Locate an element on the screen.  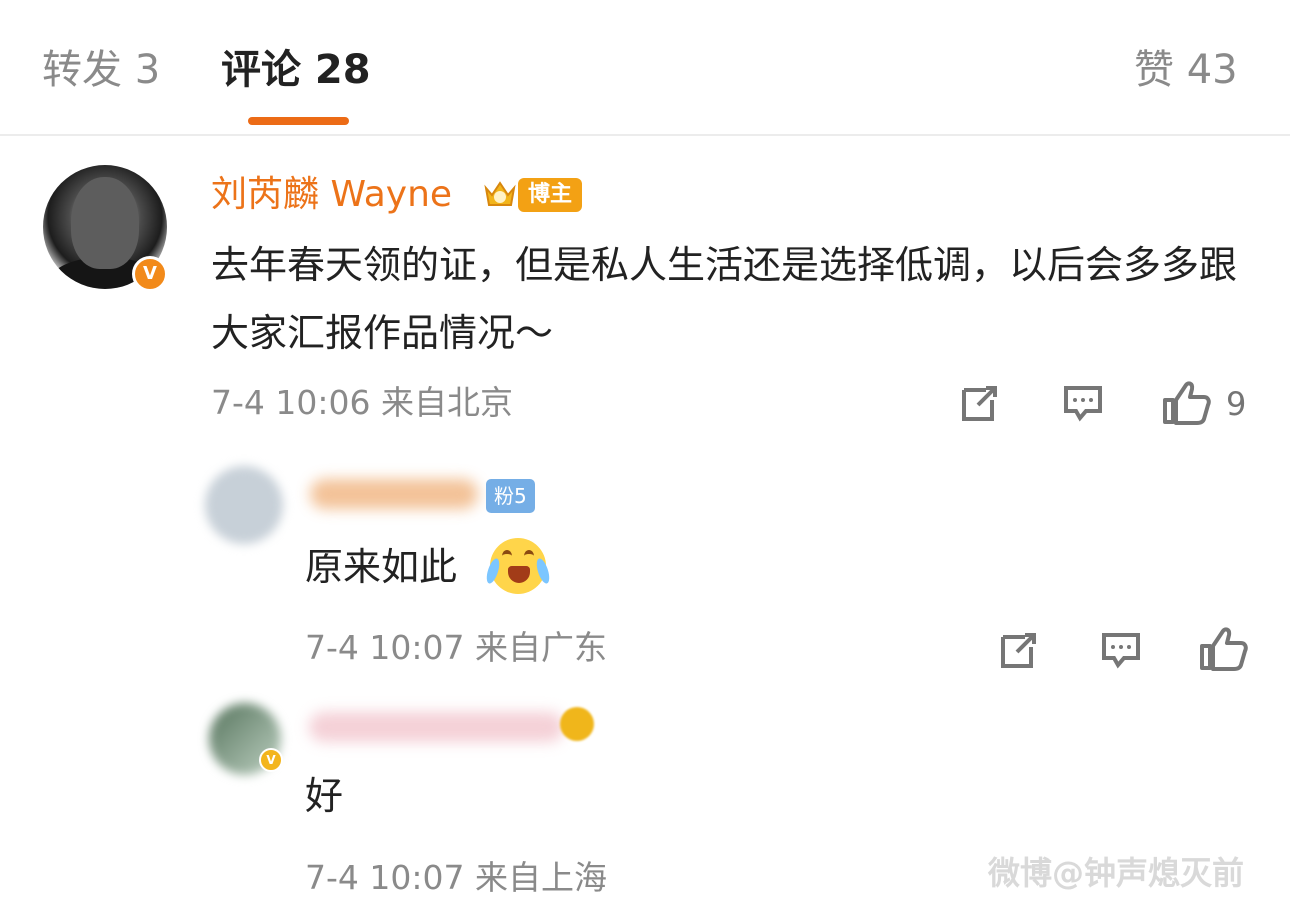
reply-share-button is located at coordinates (1019, 650).